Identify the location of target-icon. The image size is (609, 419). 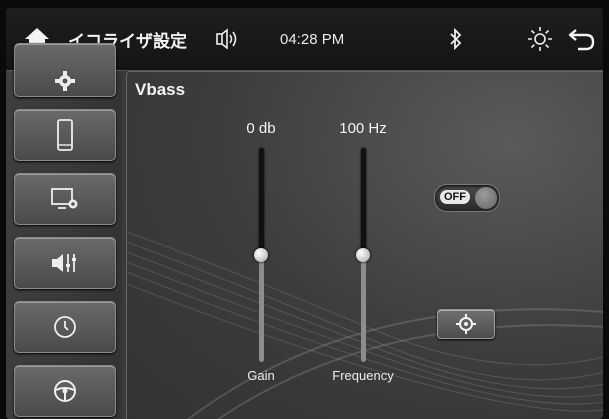
(466, 324).